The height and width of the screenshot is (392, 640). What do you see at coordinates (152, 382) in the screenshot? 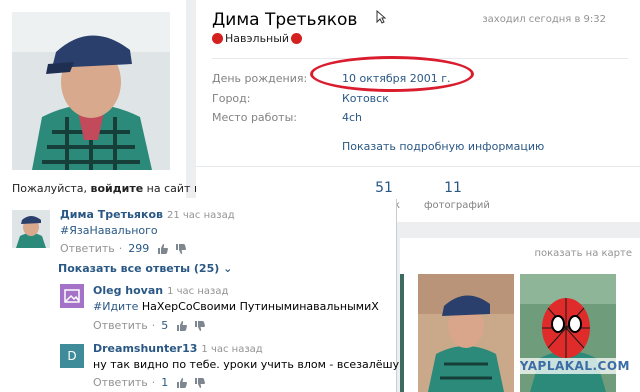
I see `reply-actions: Ответить · 1` at bounding box center [152, 382].